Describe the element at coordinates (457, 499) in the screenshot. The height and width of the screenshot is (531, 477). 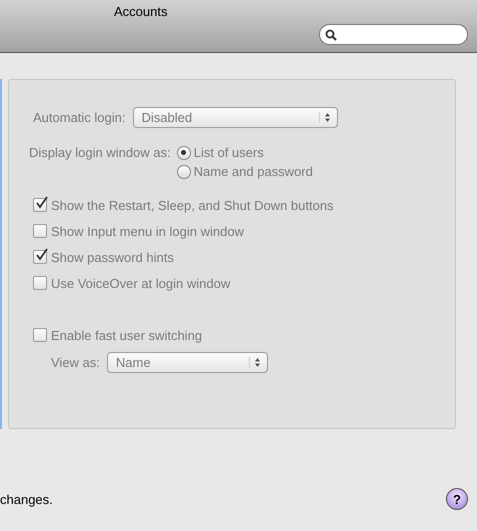
I see `help-button: ?` at that location.